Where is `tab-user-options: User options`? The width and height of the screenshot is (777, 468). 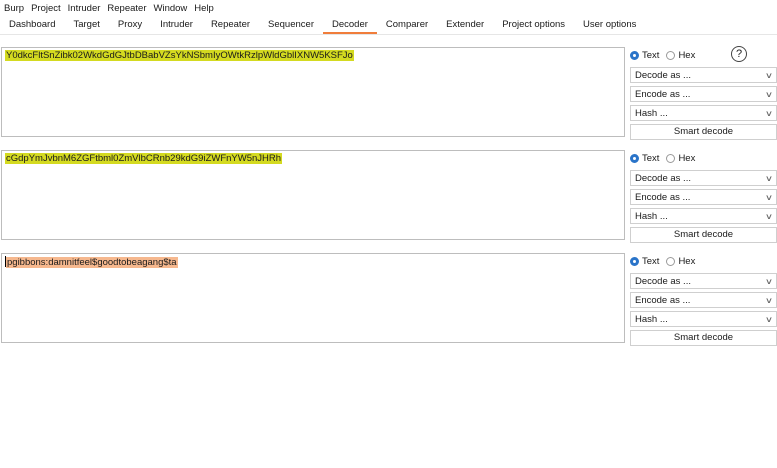 tab-user-options: User options is located at coordinates (609, 25).